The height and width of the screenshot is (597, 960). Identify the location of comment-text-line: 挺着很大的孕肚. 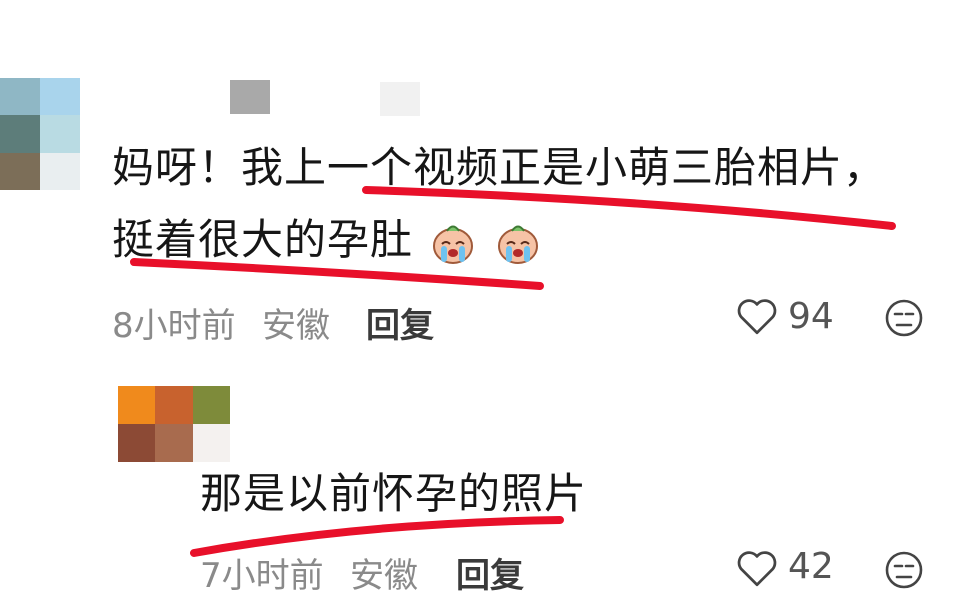
(263, 239).